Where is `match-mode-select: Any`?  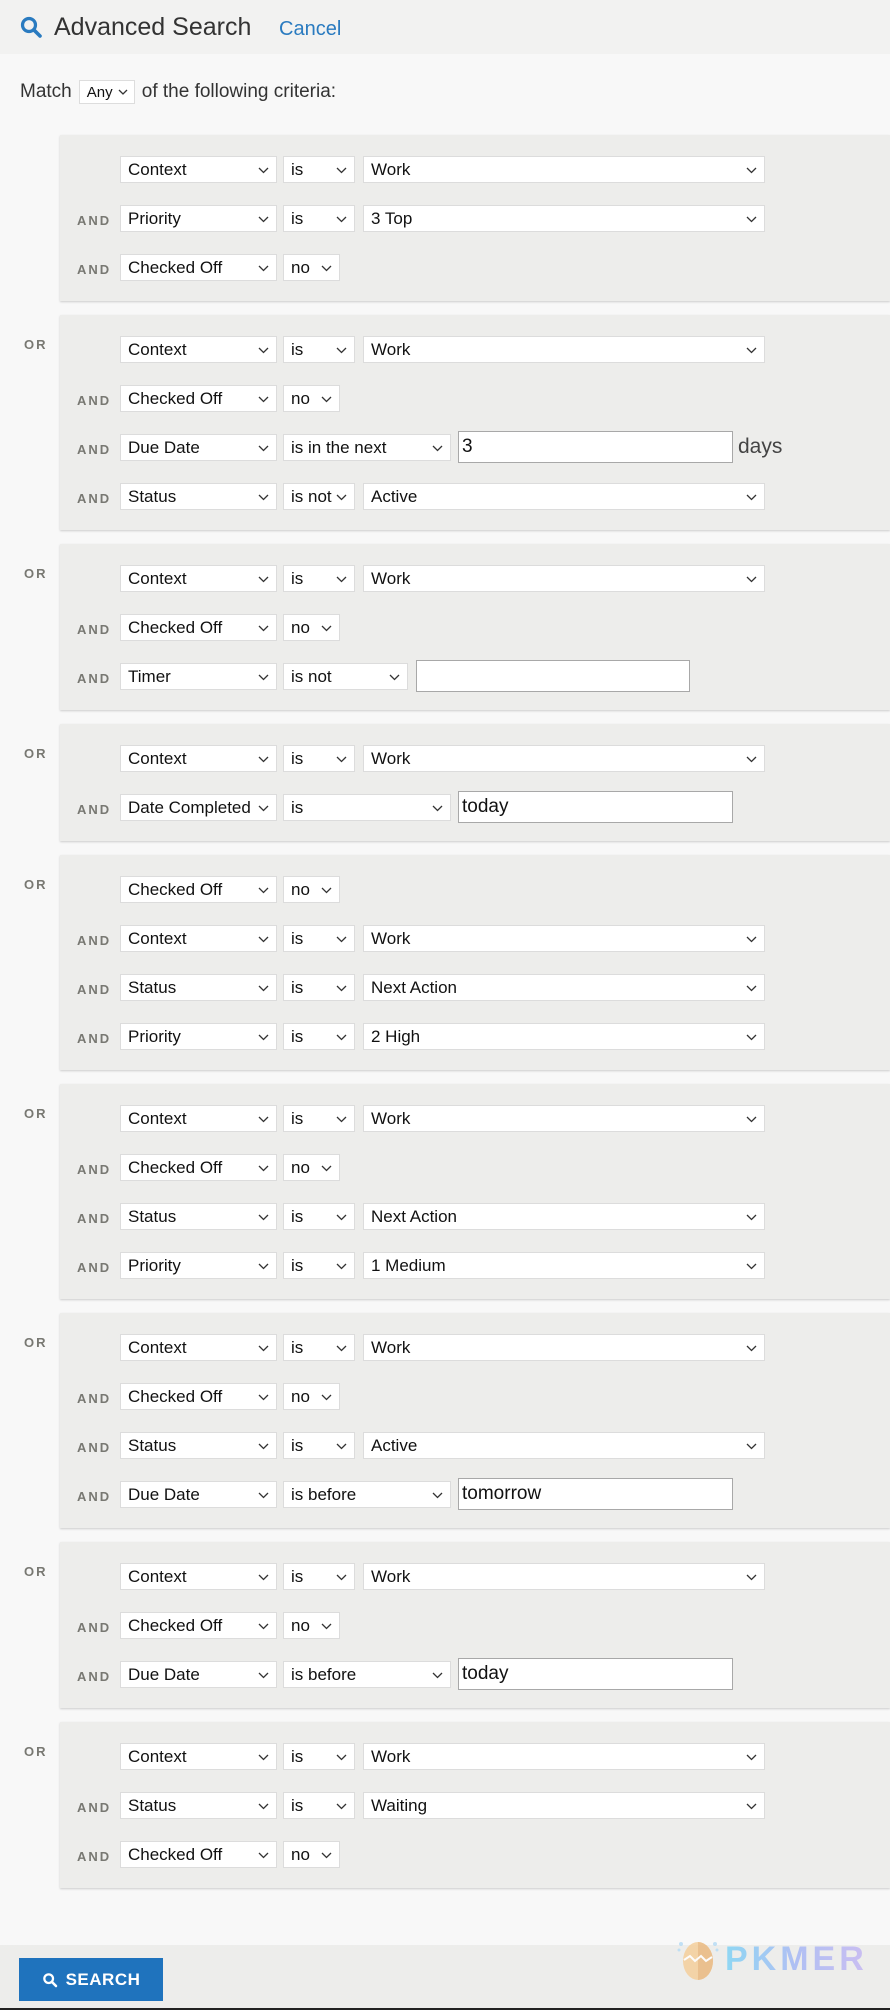 match-mode-select: Any is located at coordinates (106, 92).